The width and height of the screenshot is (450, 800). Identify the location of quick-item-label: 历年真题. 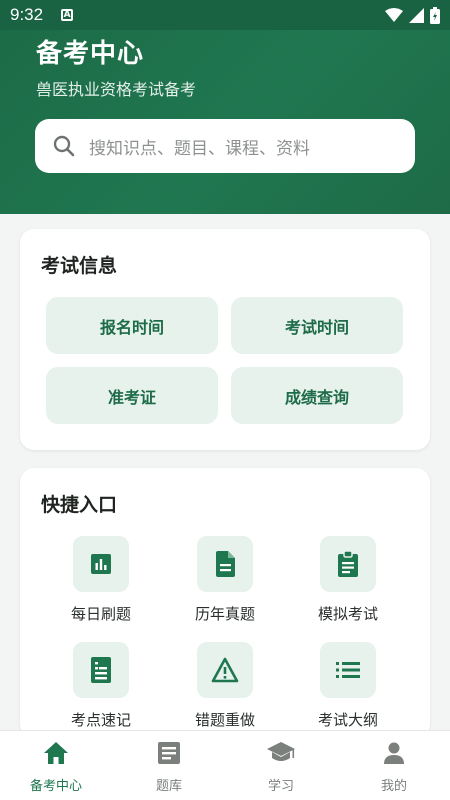
(224, 614).